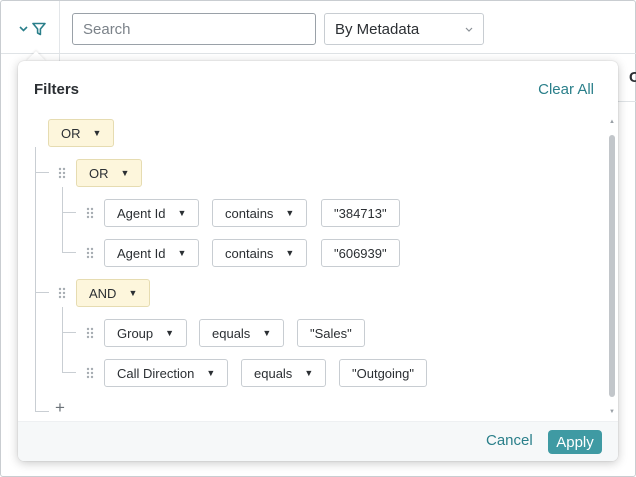 The width and height of the screenshot is (636, 477). I want to click on cancel-button: Cancel, so click(509, 440).